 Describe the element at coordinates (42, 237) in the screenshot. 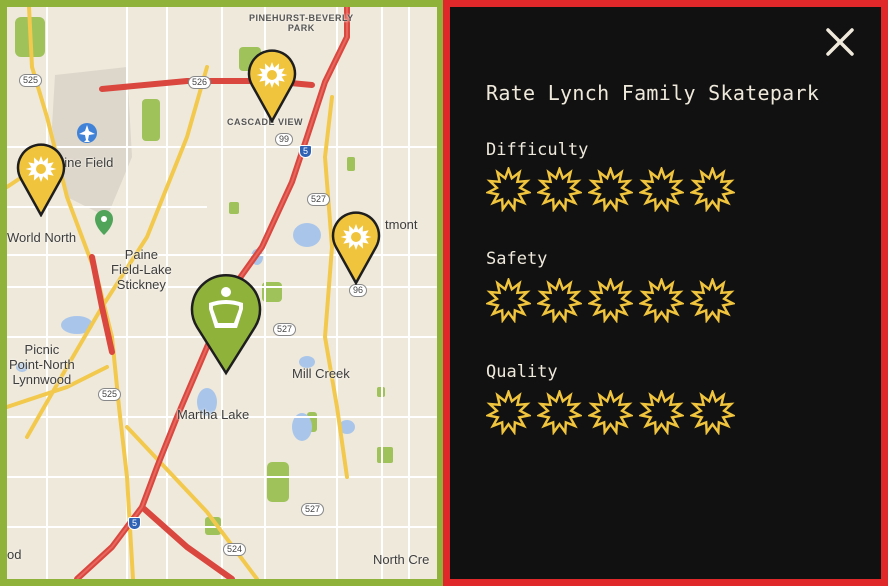

I see `label-world-north: World North` at that location.